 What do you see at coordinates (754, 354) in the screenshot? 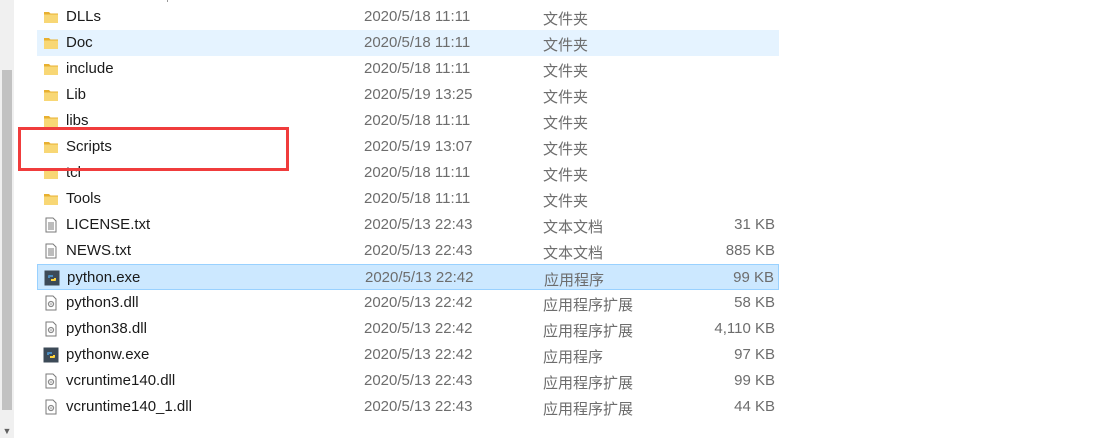
I see `file-size: 97 KB` at bounding box center [754, 354].